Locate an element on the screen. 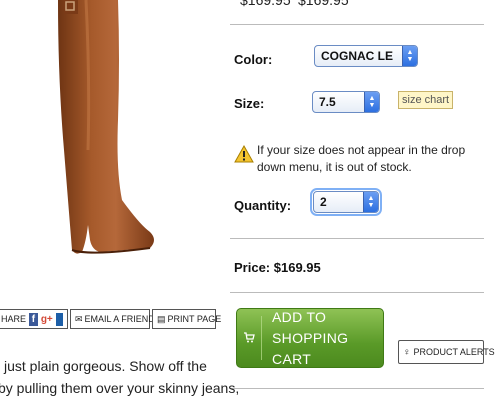 This screenshot has width=500, height=400. color-select-value: COGNAC LE is located at coordinates (357, 56).